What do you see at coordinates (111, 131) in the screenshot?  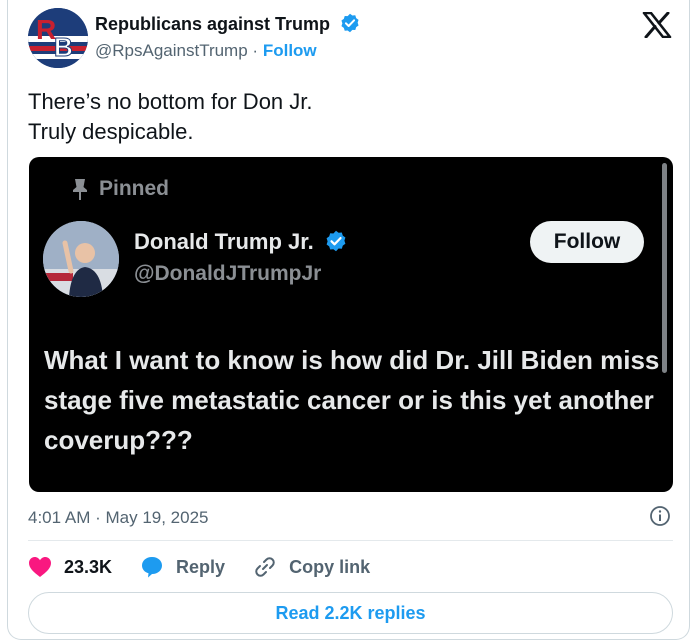 I see `tweet-text-line: Truly despicable.` at bounding box center [111, 131].